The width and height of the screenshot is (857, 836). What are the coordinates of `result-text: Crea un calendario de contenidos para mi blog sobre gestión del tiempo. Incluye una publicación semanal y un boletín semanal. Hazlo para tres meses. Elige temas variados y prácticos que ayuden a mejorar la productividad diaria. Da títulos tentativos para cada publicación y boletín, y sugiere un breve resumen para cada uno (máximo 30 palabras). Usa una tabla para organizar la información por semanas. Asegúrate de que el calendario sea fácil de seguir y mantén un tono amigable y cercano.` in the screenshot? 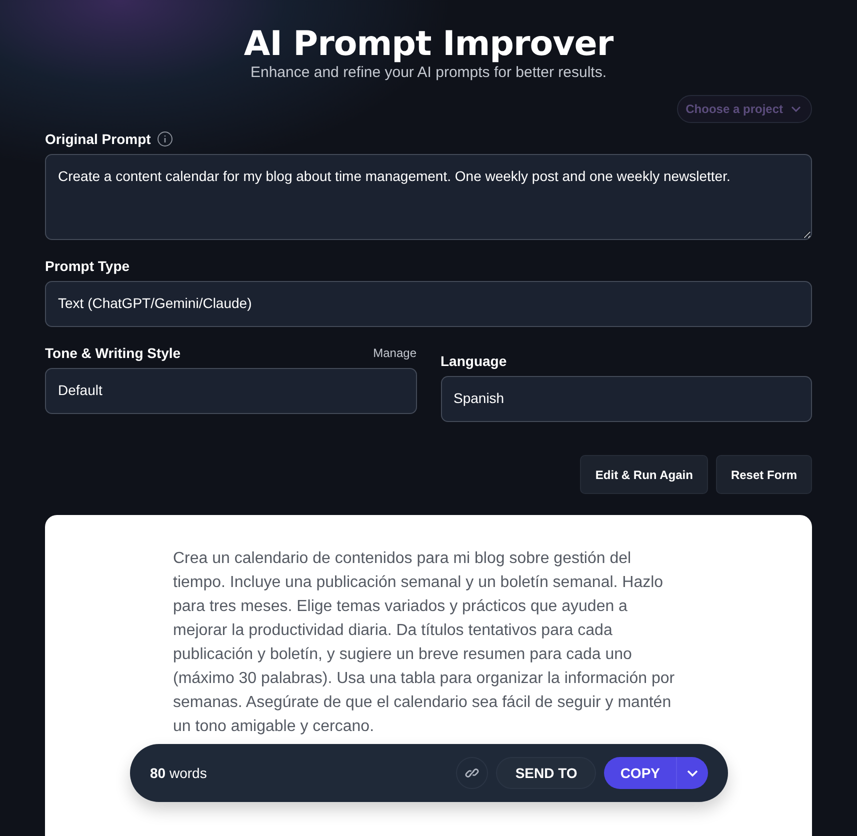 It's located at (424, 643).